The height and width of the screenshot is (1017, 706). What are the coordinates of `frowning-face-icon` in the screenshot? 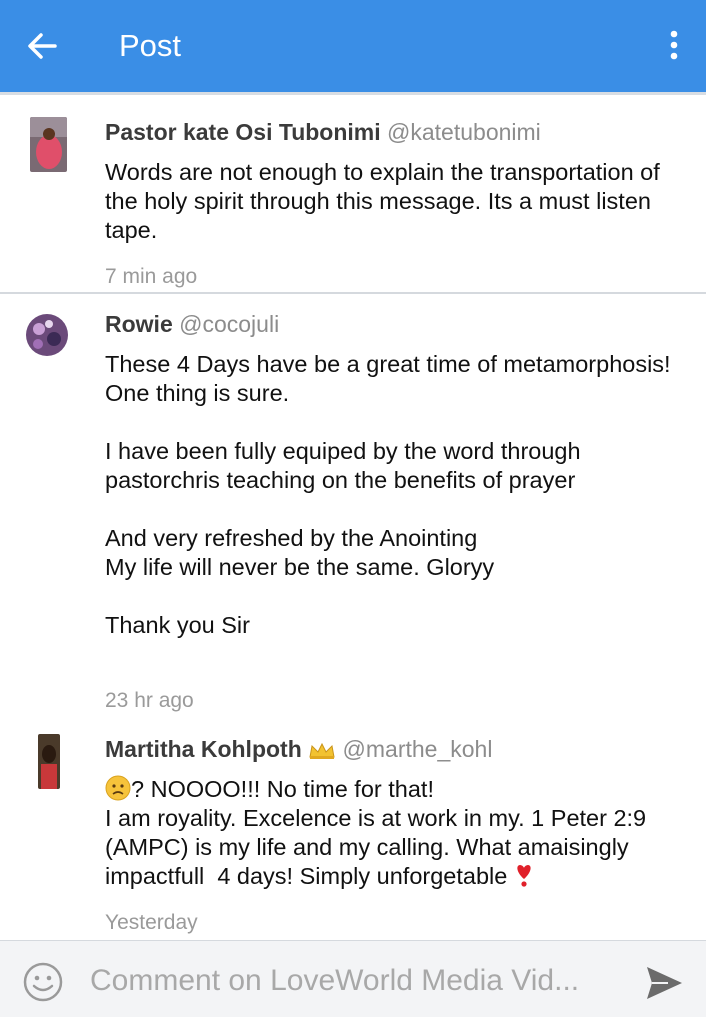 It's located at (118, 788).